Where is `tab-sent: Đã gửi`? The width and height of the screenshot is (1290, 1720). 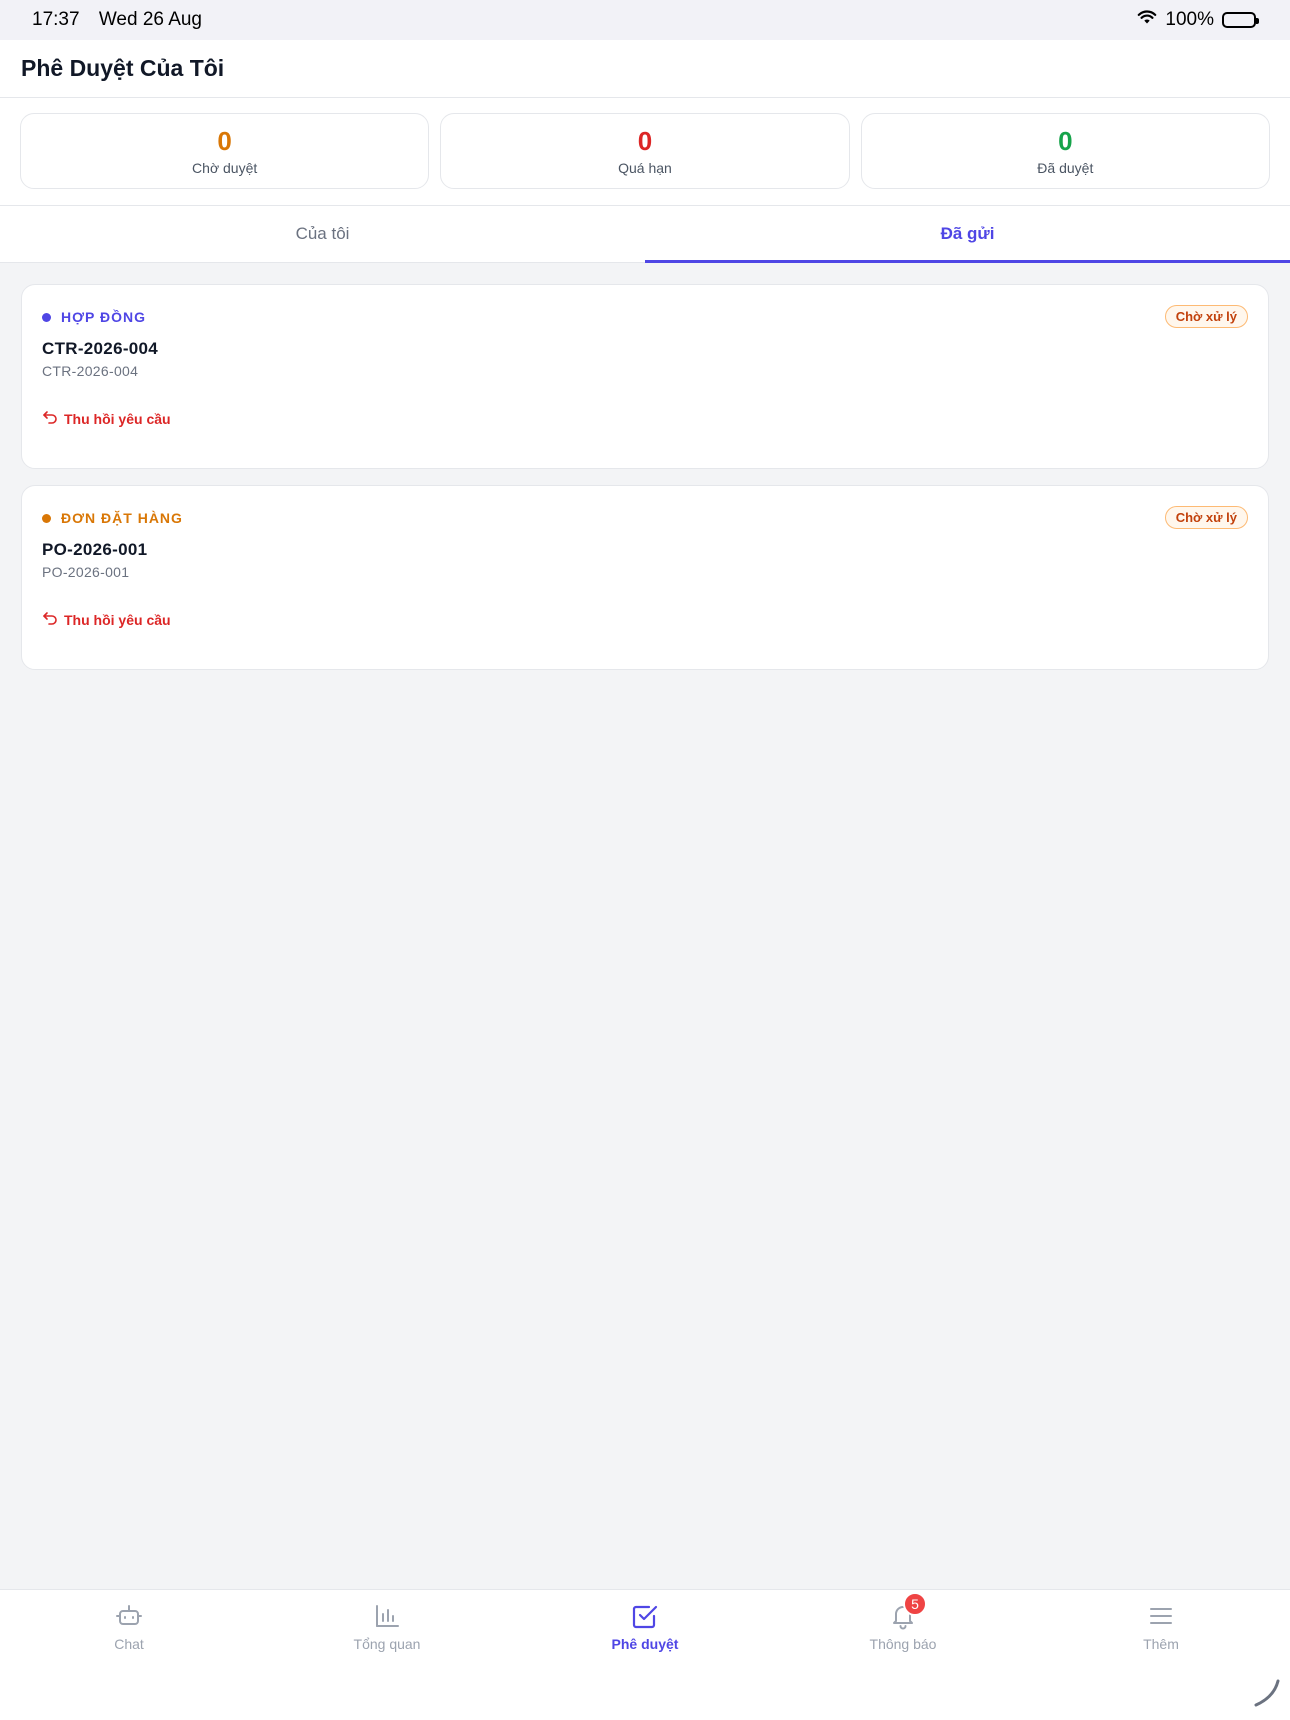 tab-sent: Đã gửi is located at coordinates (967, 234).